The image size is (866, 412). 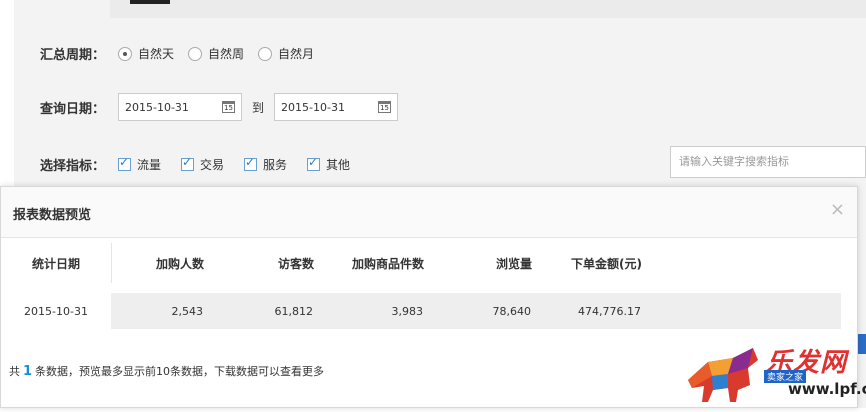 I want to click on date-to-value: 2015-10-31, so click(x=313, y=107).